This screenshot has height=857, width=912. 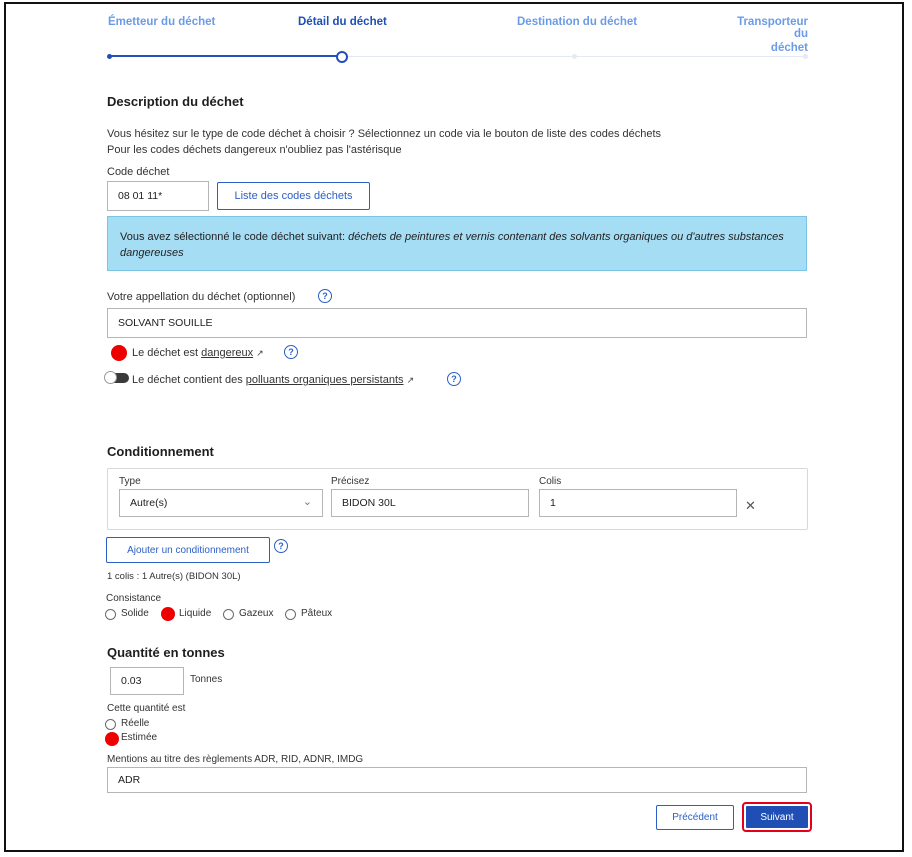 What do you see at coordinates (350, 481) in the screenshot?
I see `precise-label: Précisez` at bounding box center [350, 481].